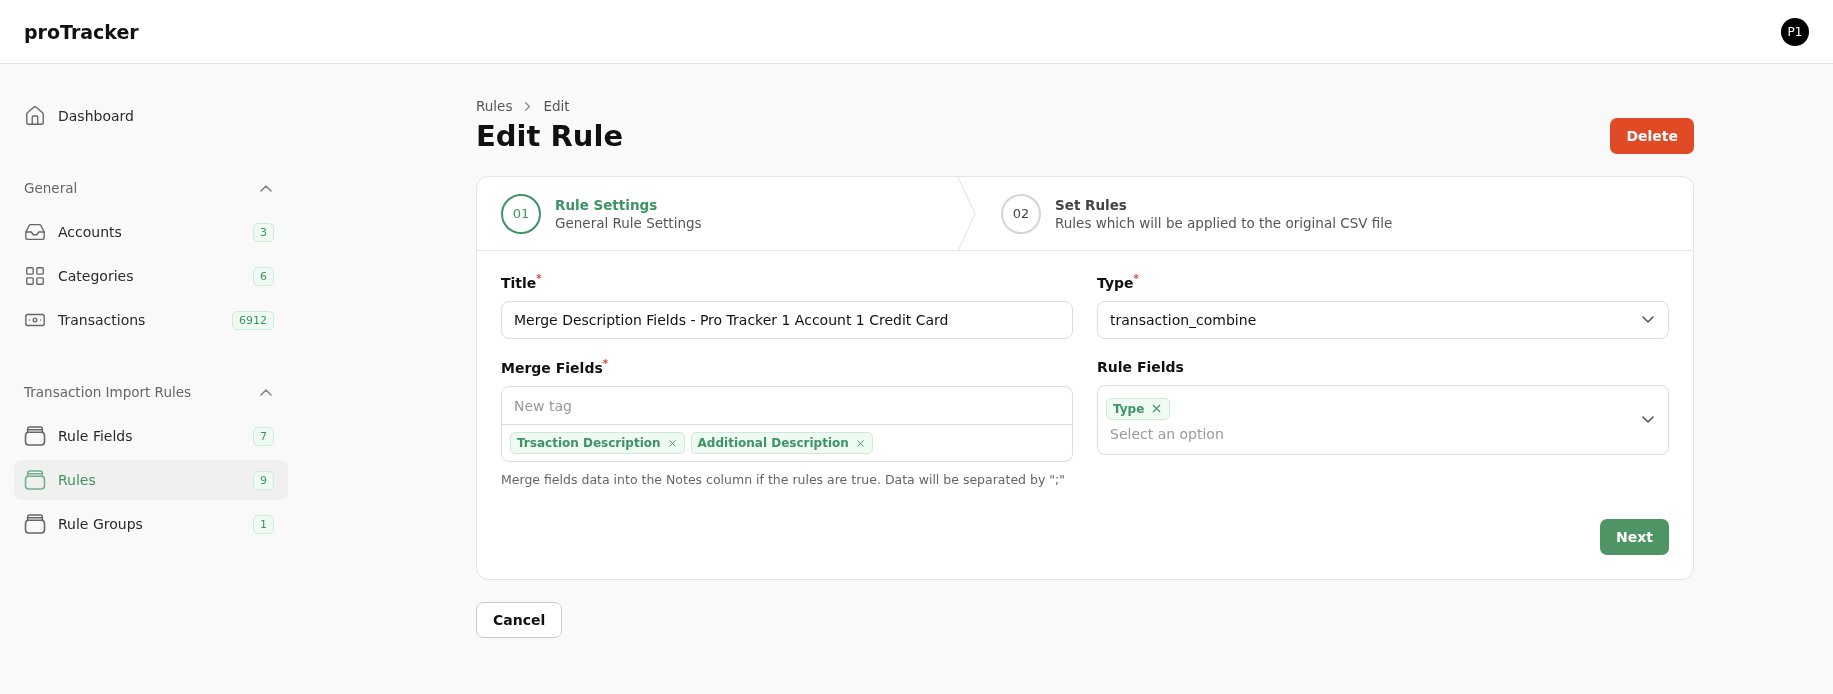 The image size is (1833, 694). Describe the element at coordinates (263, 232) in the screenshot. I see `count-badge: 3` at that location.